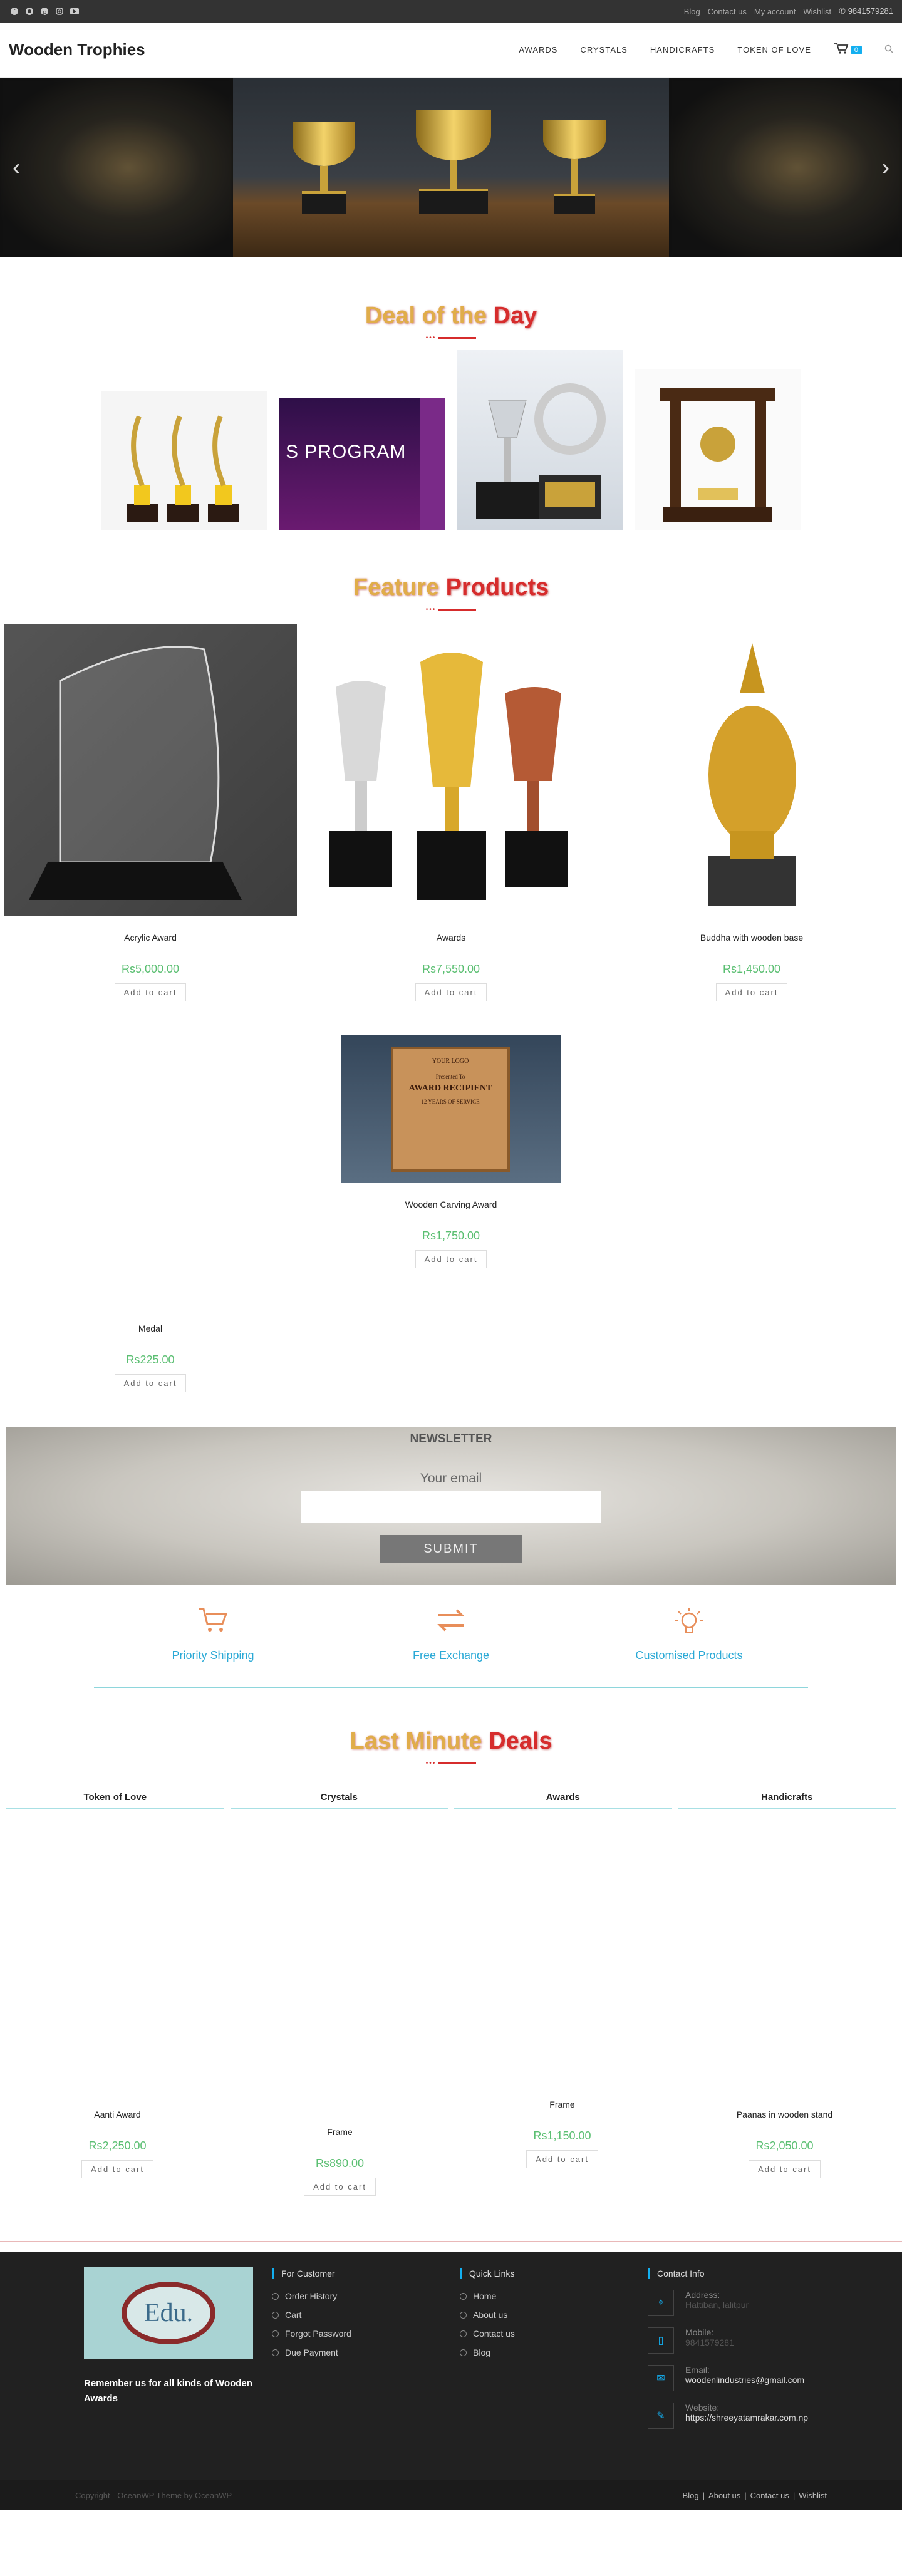  I want to click on feature-title: Feature Products, so click(451, 587).